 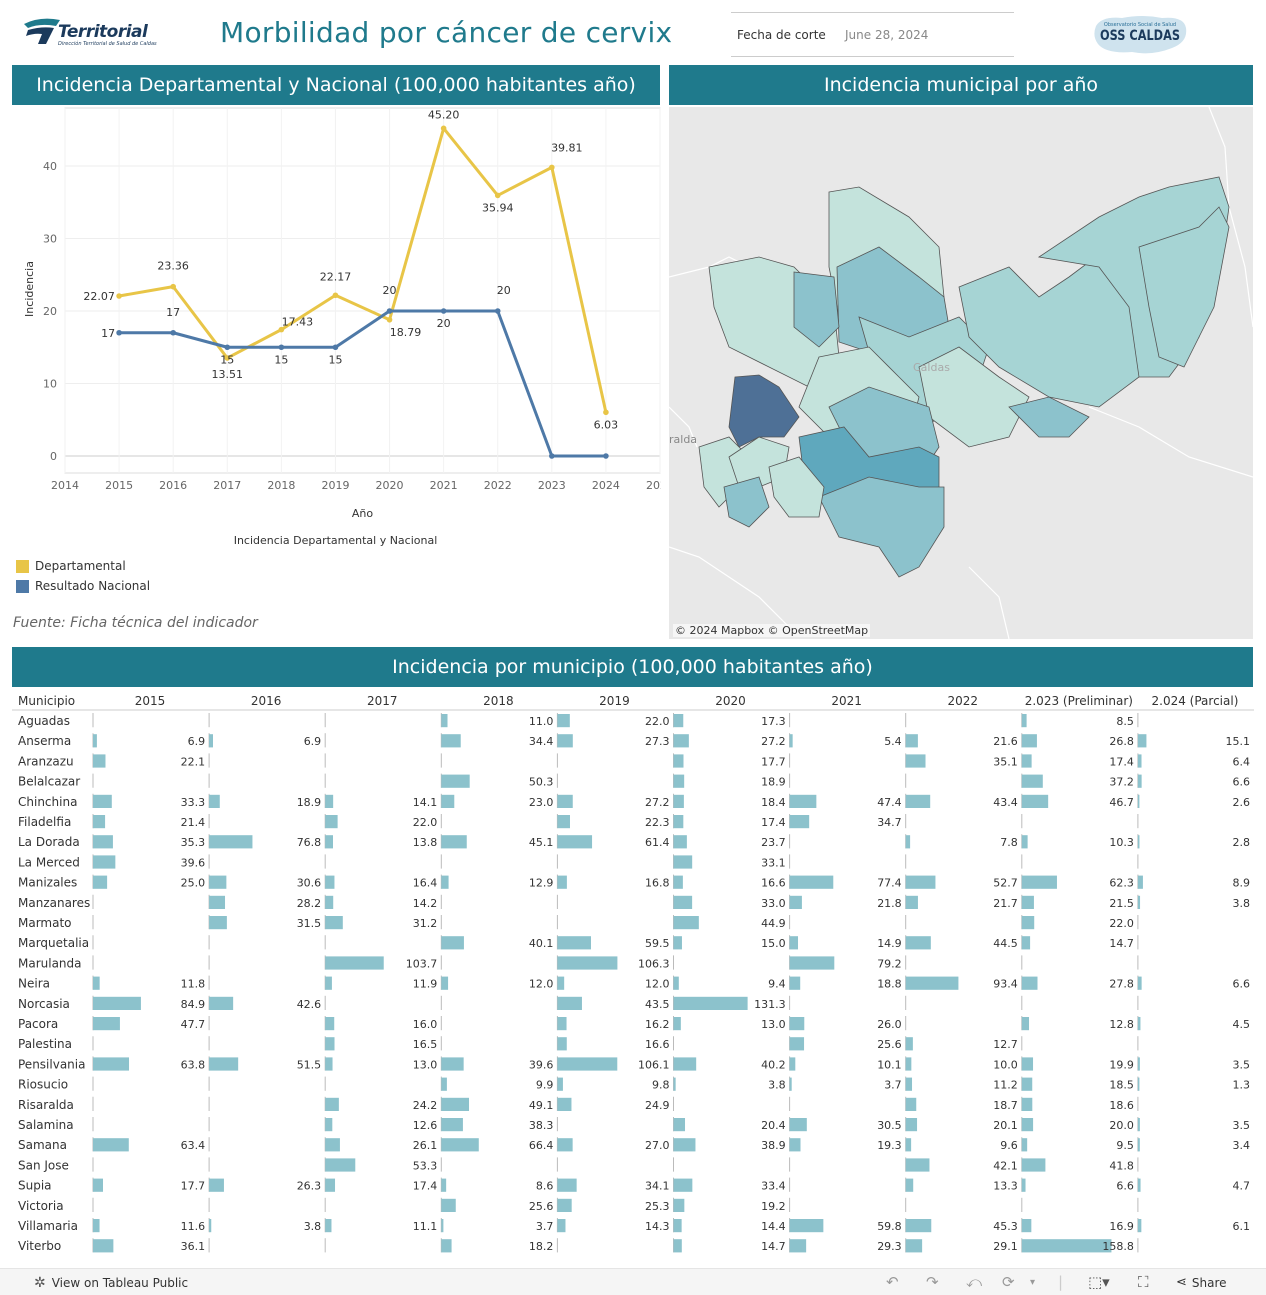 I want to click on legend-item-nacional: Resultado Nacional, so click(x=83, y=586).